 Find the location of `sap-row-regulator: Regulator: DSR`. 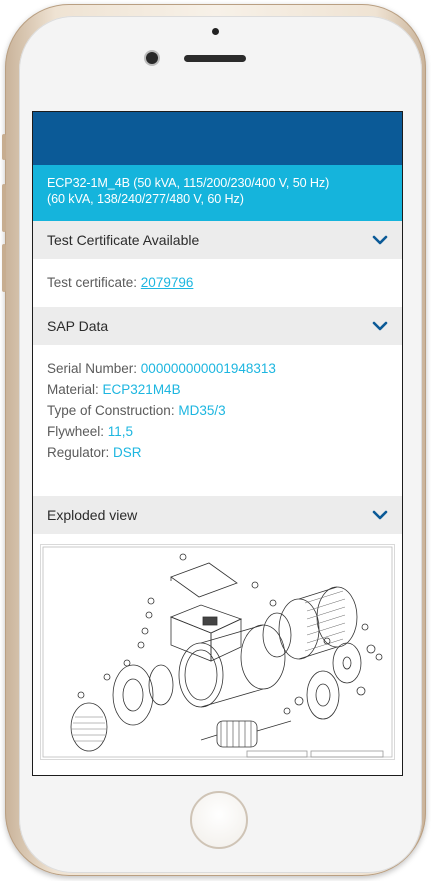

sap-row-regulator: Regulator: DSR is located at coordinates (217, 452).